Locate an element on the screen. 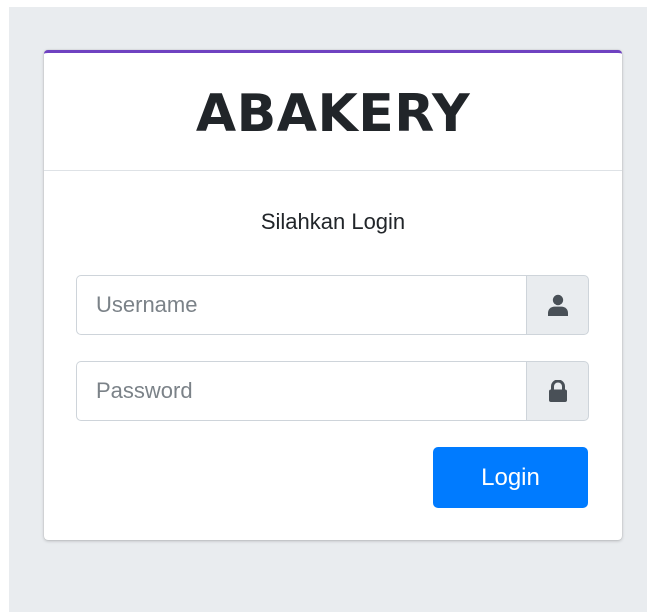  username-input is located at coordinates (301, 305).